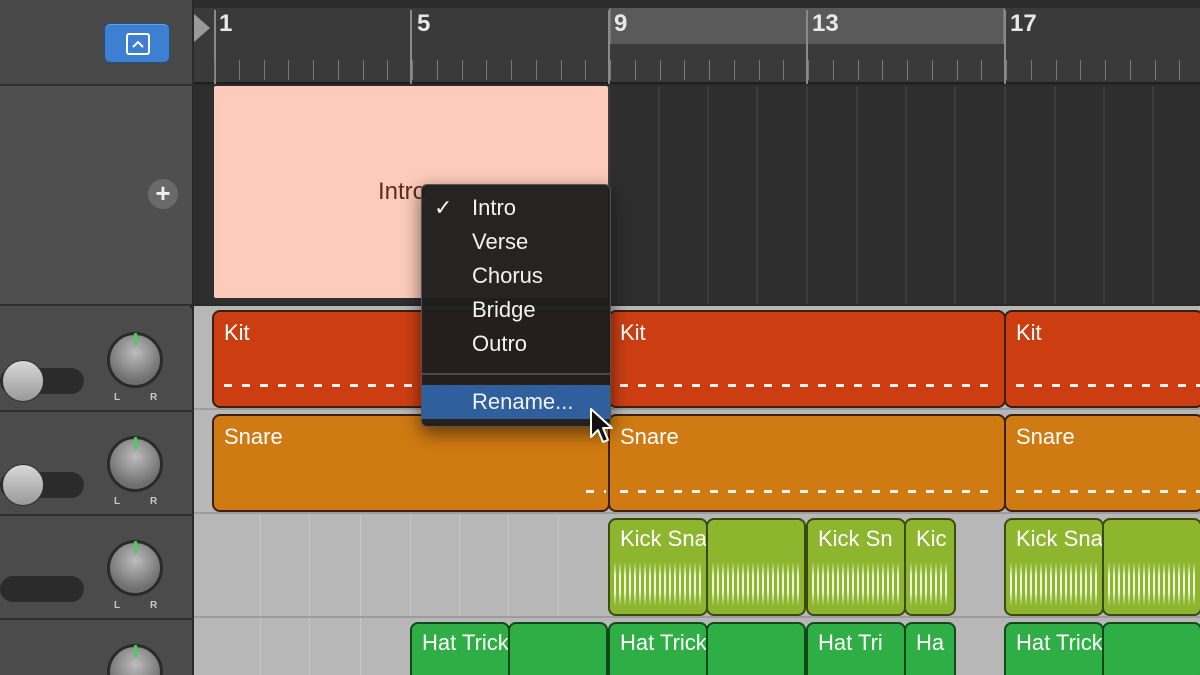 The height and width of the screenshot is (675, 1200). What do you see at coordinates (253, 436) in the screenshot?
I see `region-label: Snare` at bounding box center [253, 436].